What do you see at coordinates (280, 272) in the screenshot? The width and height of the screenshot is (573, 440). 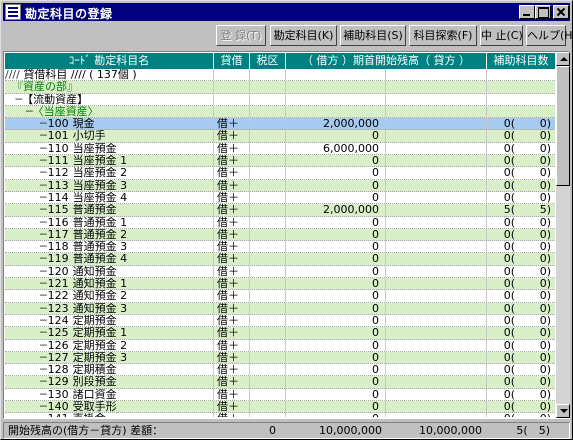 I see `table-row: ─120 通知預金 借＋ 0 0(0)` at bounding box center [280, 272].